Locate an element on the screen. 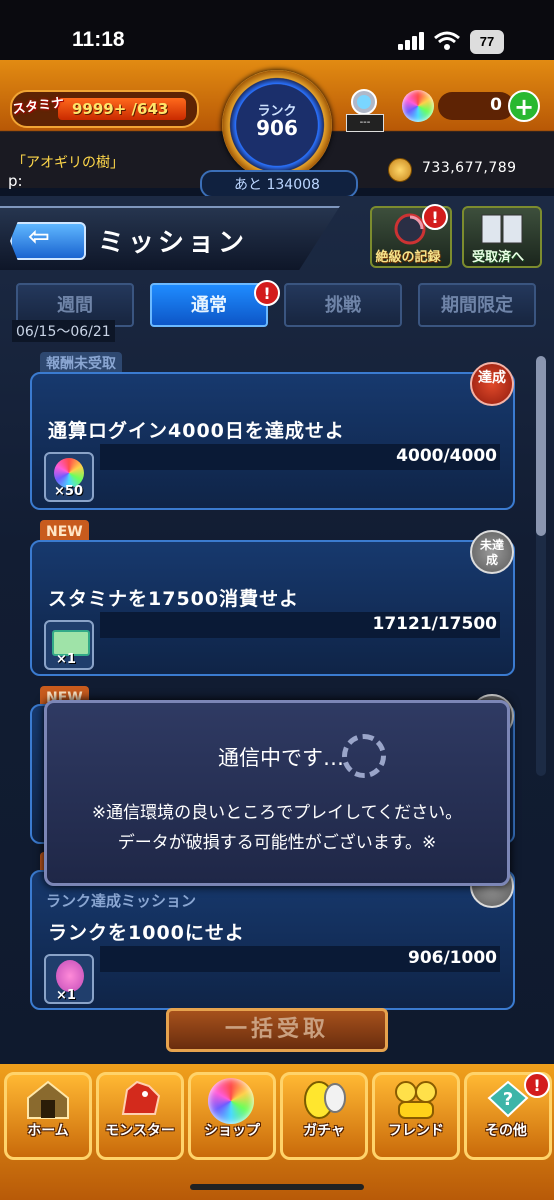  records-label: 絶級の記録 is located at coordinates (408, 257).